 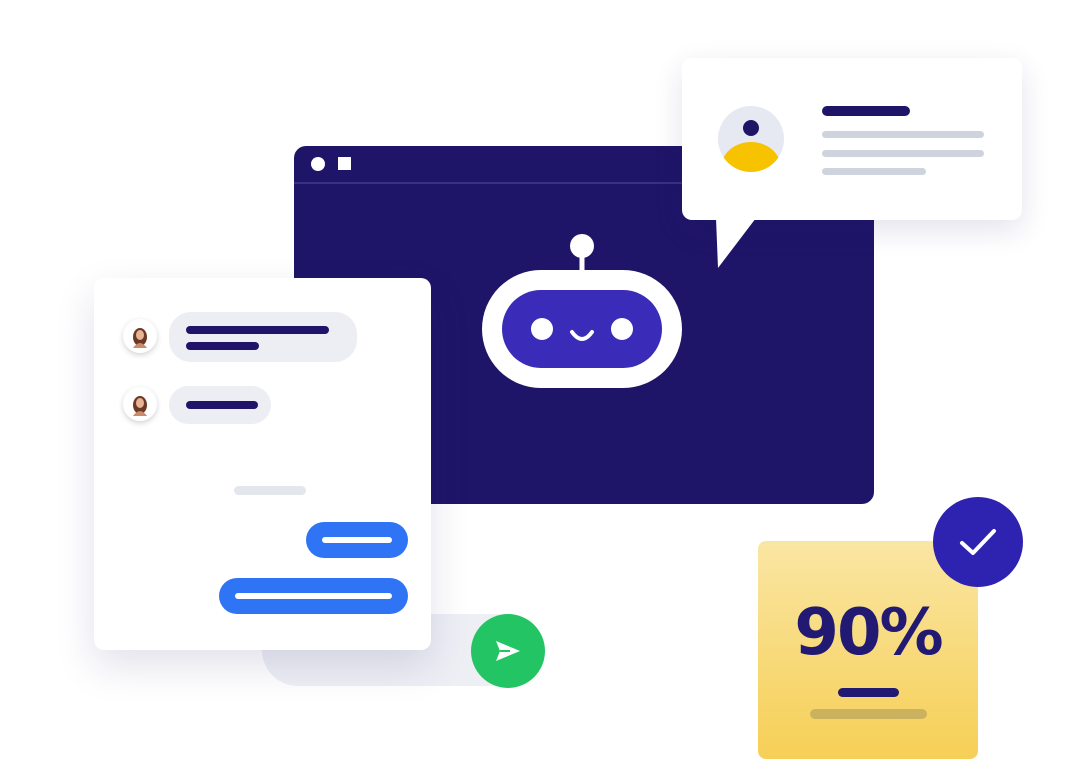 I want to click on score-subcaption-line, so click(x=868, y=714).